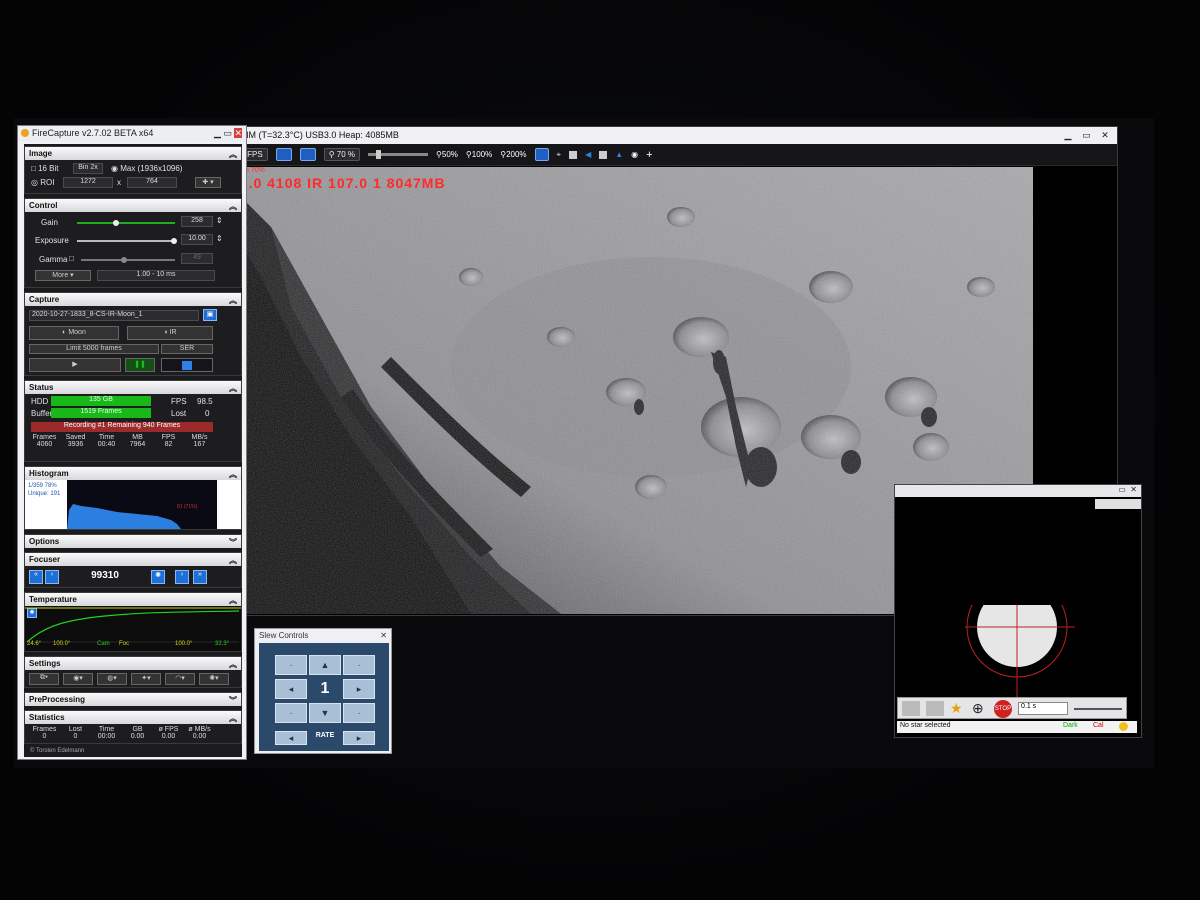 Image resolution: width=1200 pixels, height=900 pixels. I want to click on slew-ne-button: ·, so click(359, 665).